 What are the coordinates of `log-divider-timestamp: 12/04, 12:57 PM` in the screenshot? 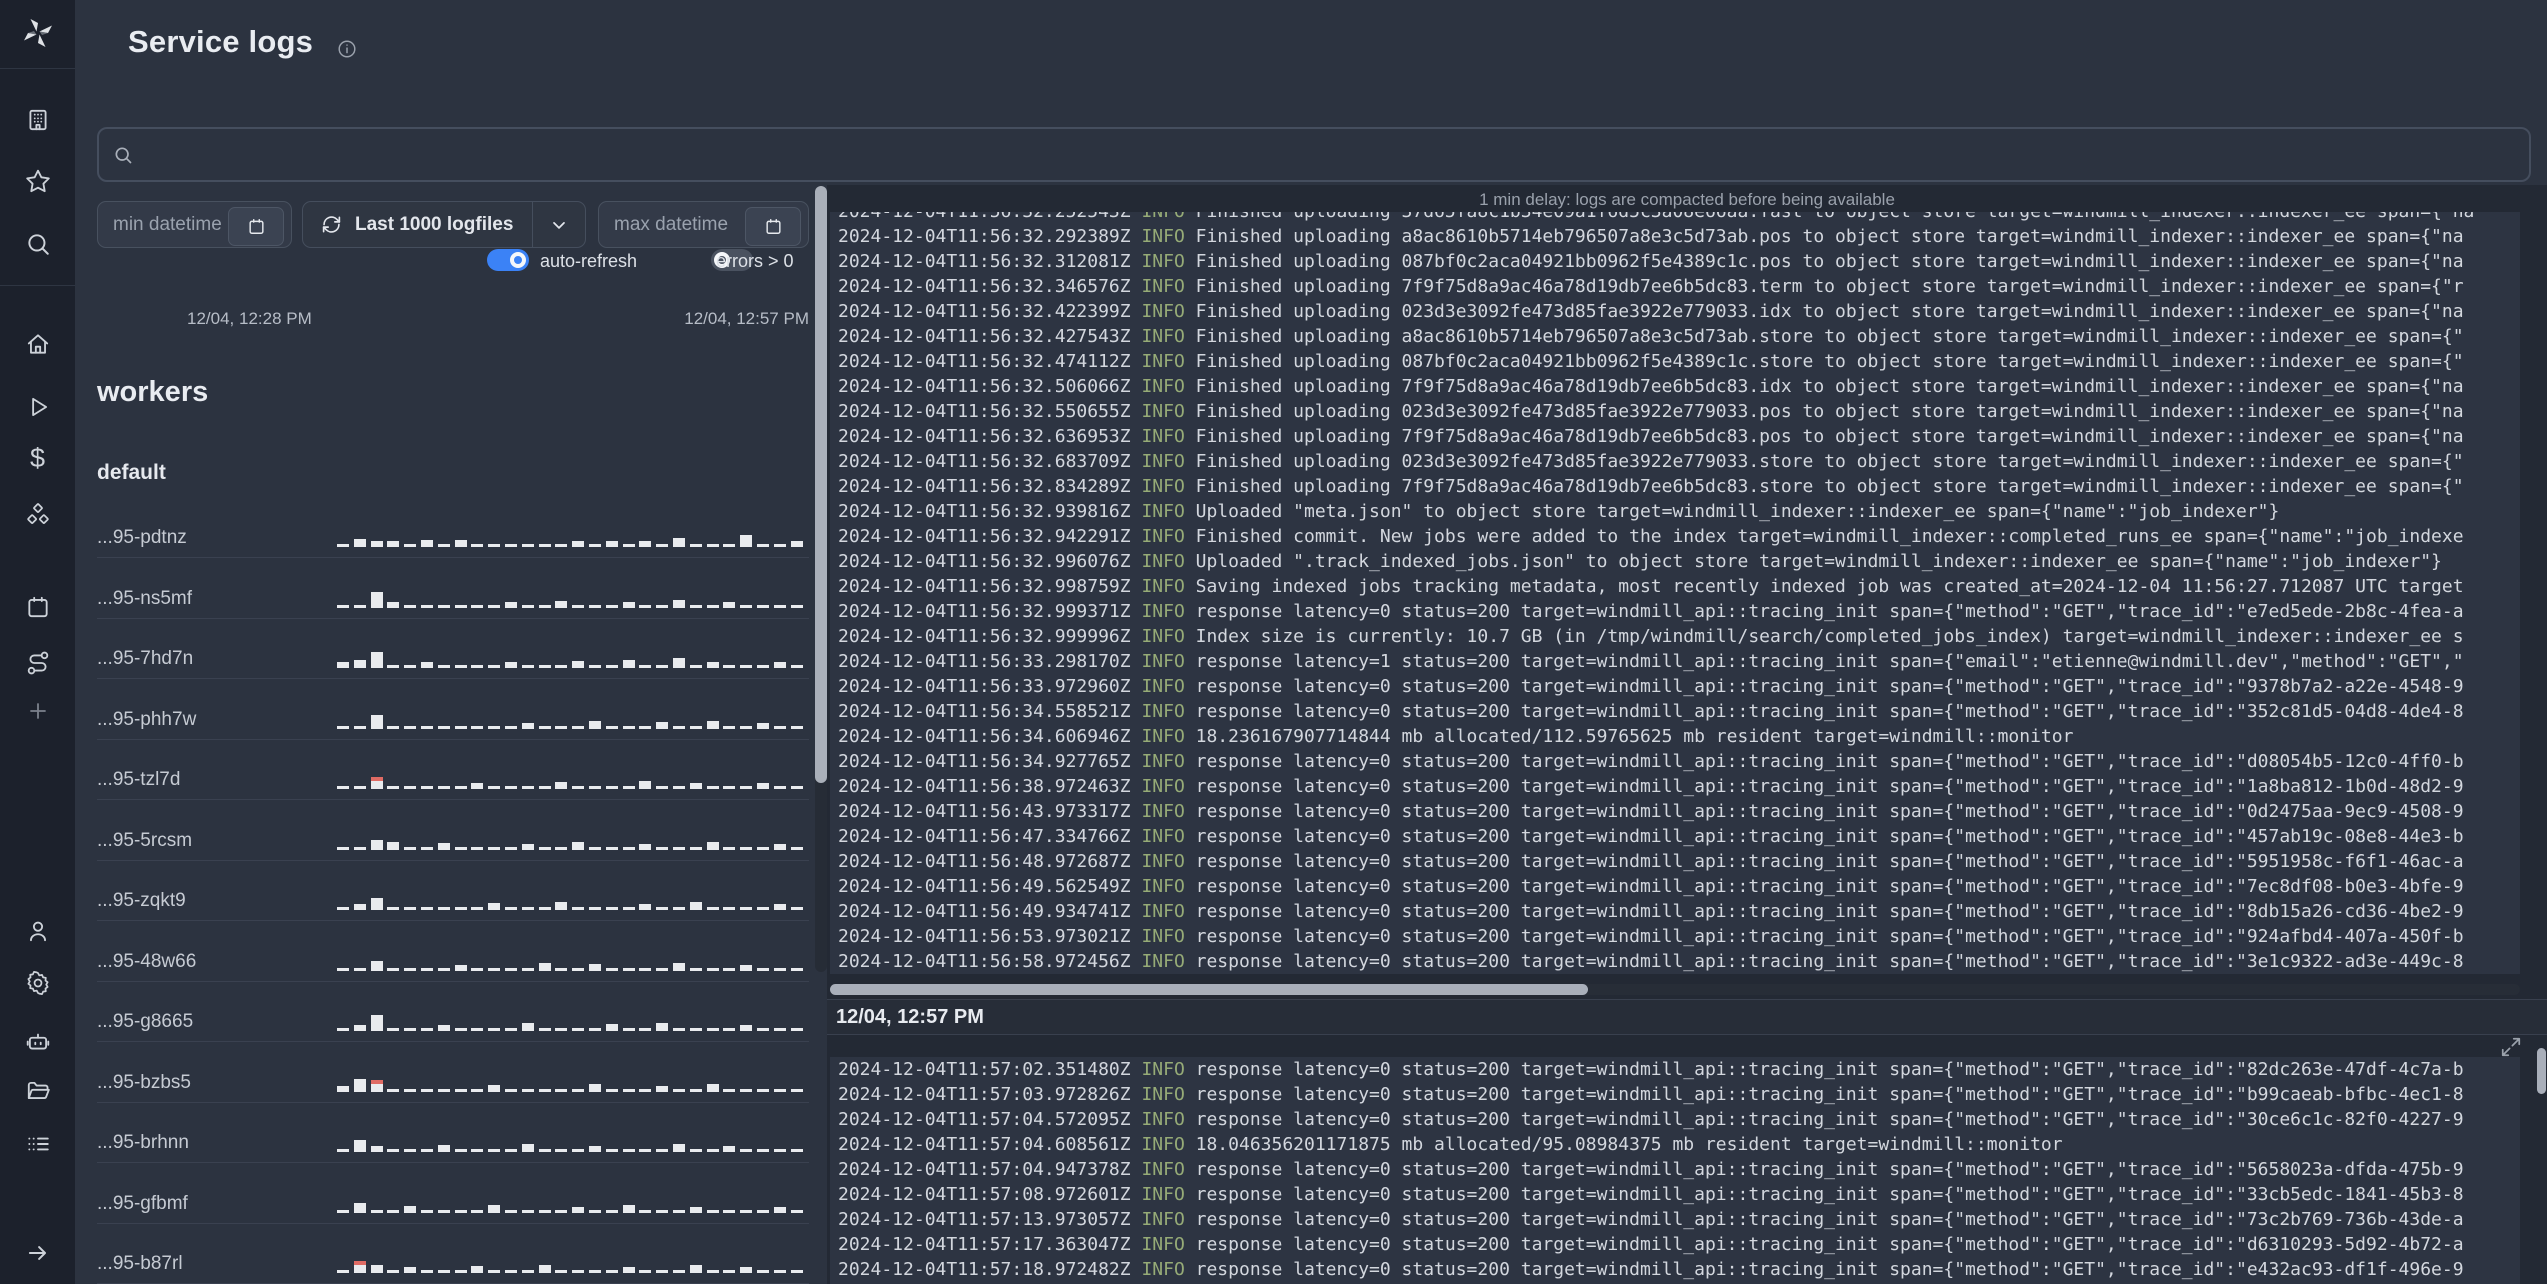 It's located at (910, 1016).